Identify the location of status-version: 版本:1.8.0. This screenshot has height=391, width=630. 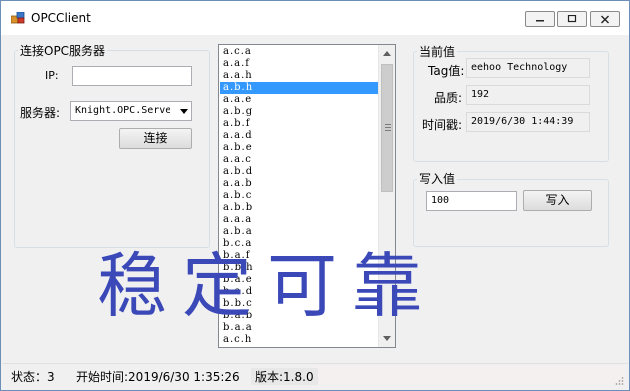
(284, 376).